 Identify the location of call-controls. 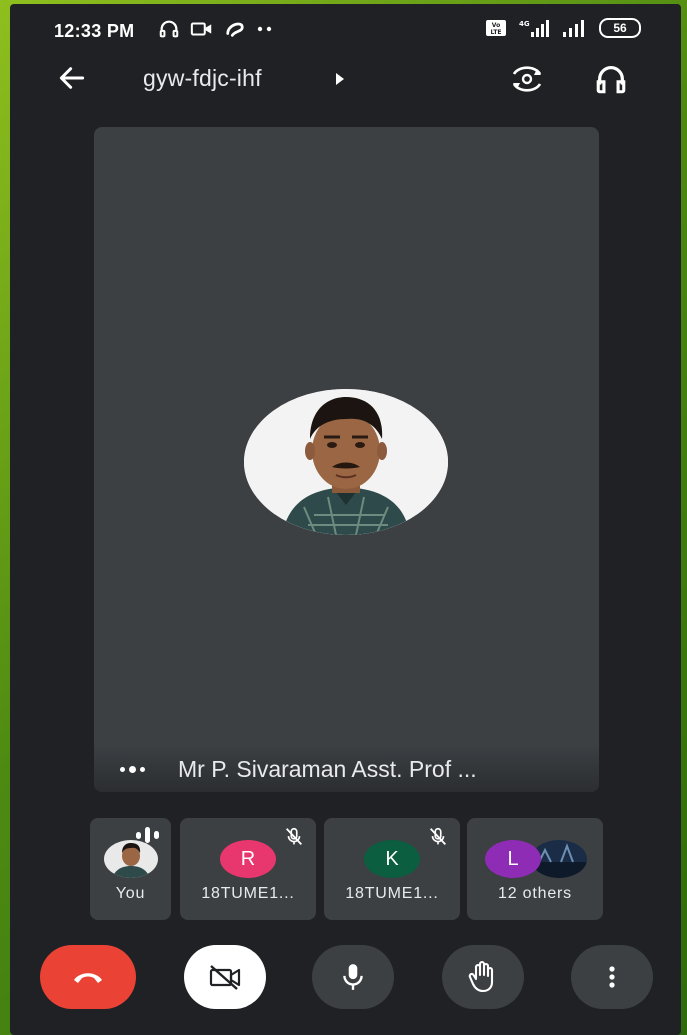
(345, 979).